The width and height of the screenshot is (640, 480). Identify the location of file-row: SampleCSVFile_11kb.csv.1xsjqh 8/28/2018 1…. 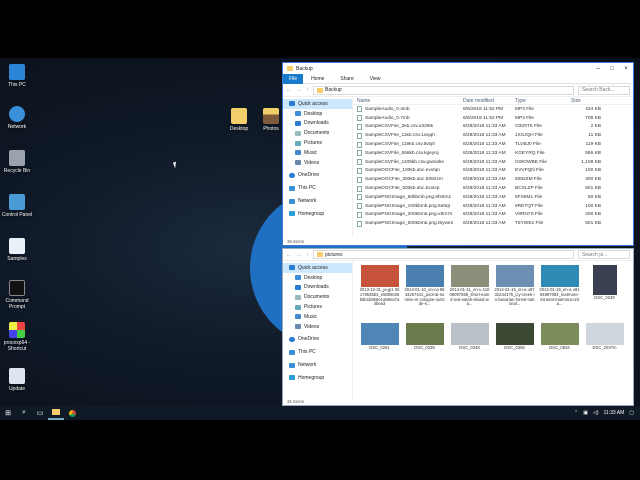
(493, 135).